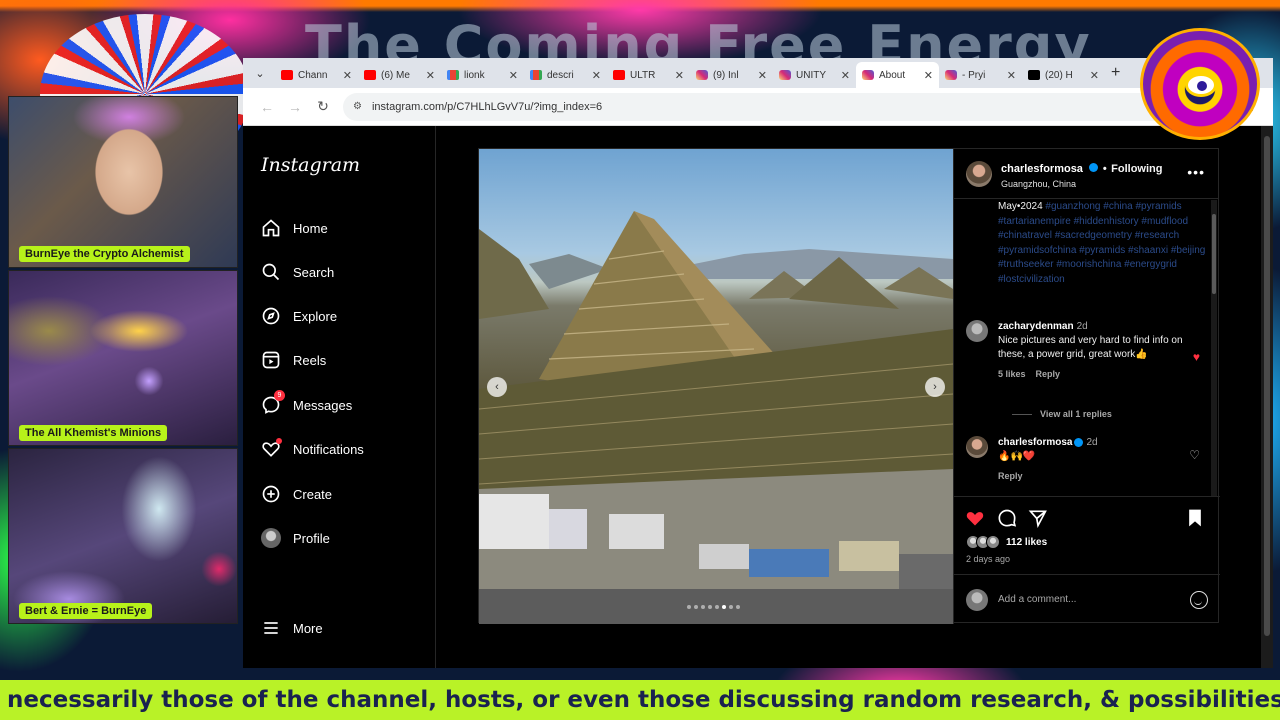 The image size is (1280, 720). Describe the element at coordinates (988, 559) in the screenshot. I see `post-timestamp: 2 days ago` at that location.